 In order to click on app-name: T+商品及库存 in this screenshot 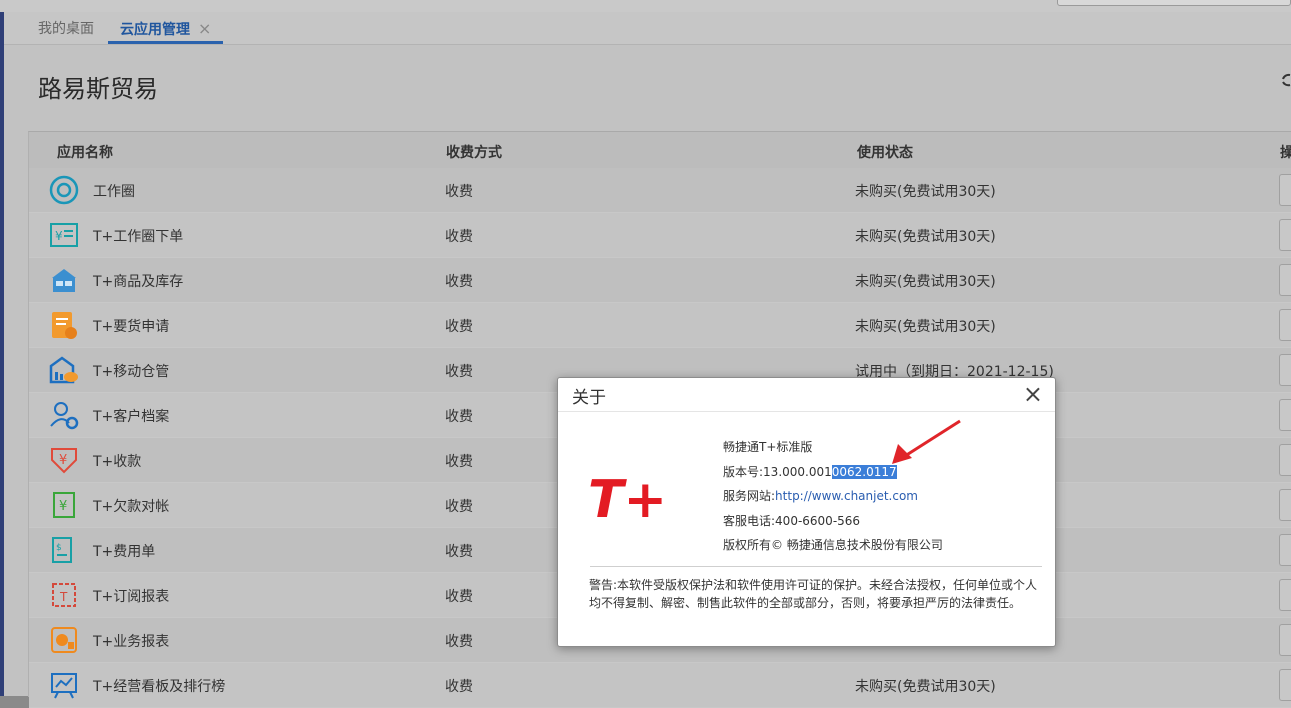, I will do `click(138, 282)`.